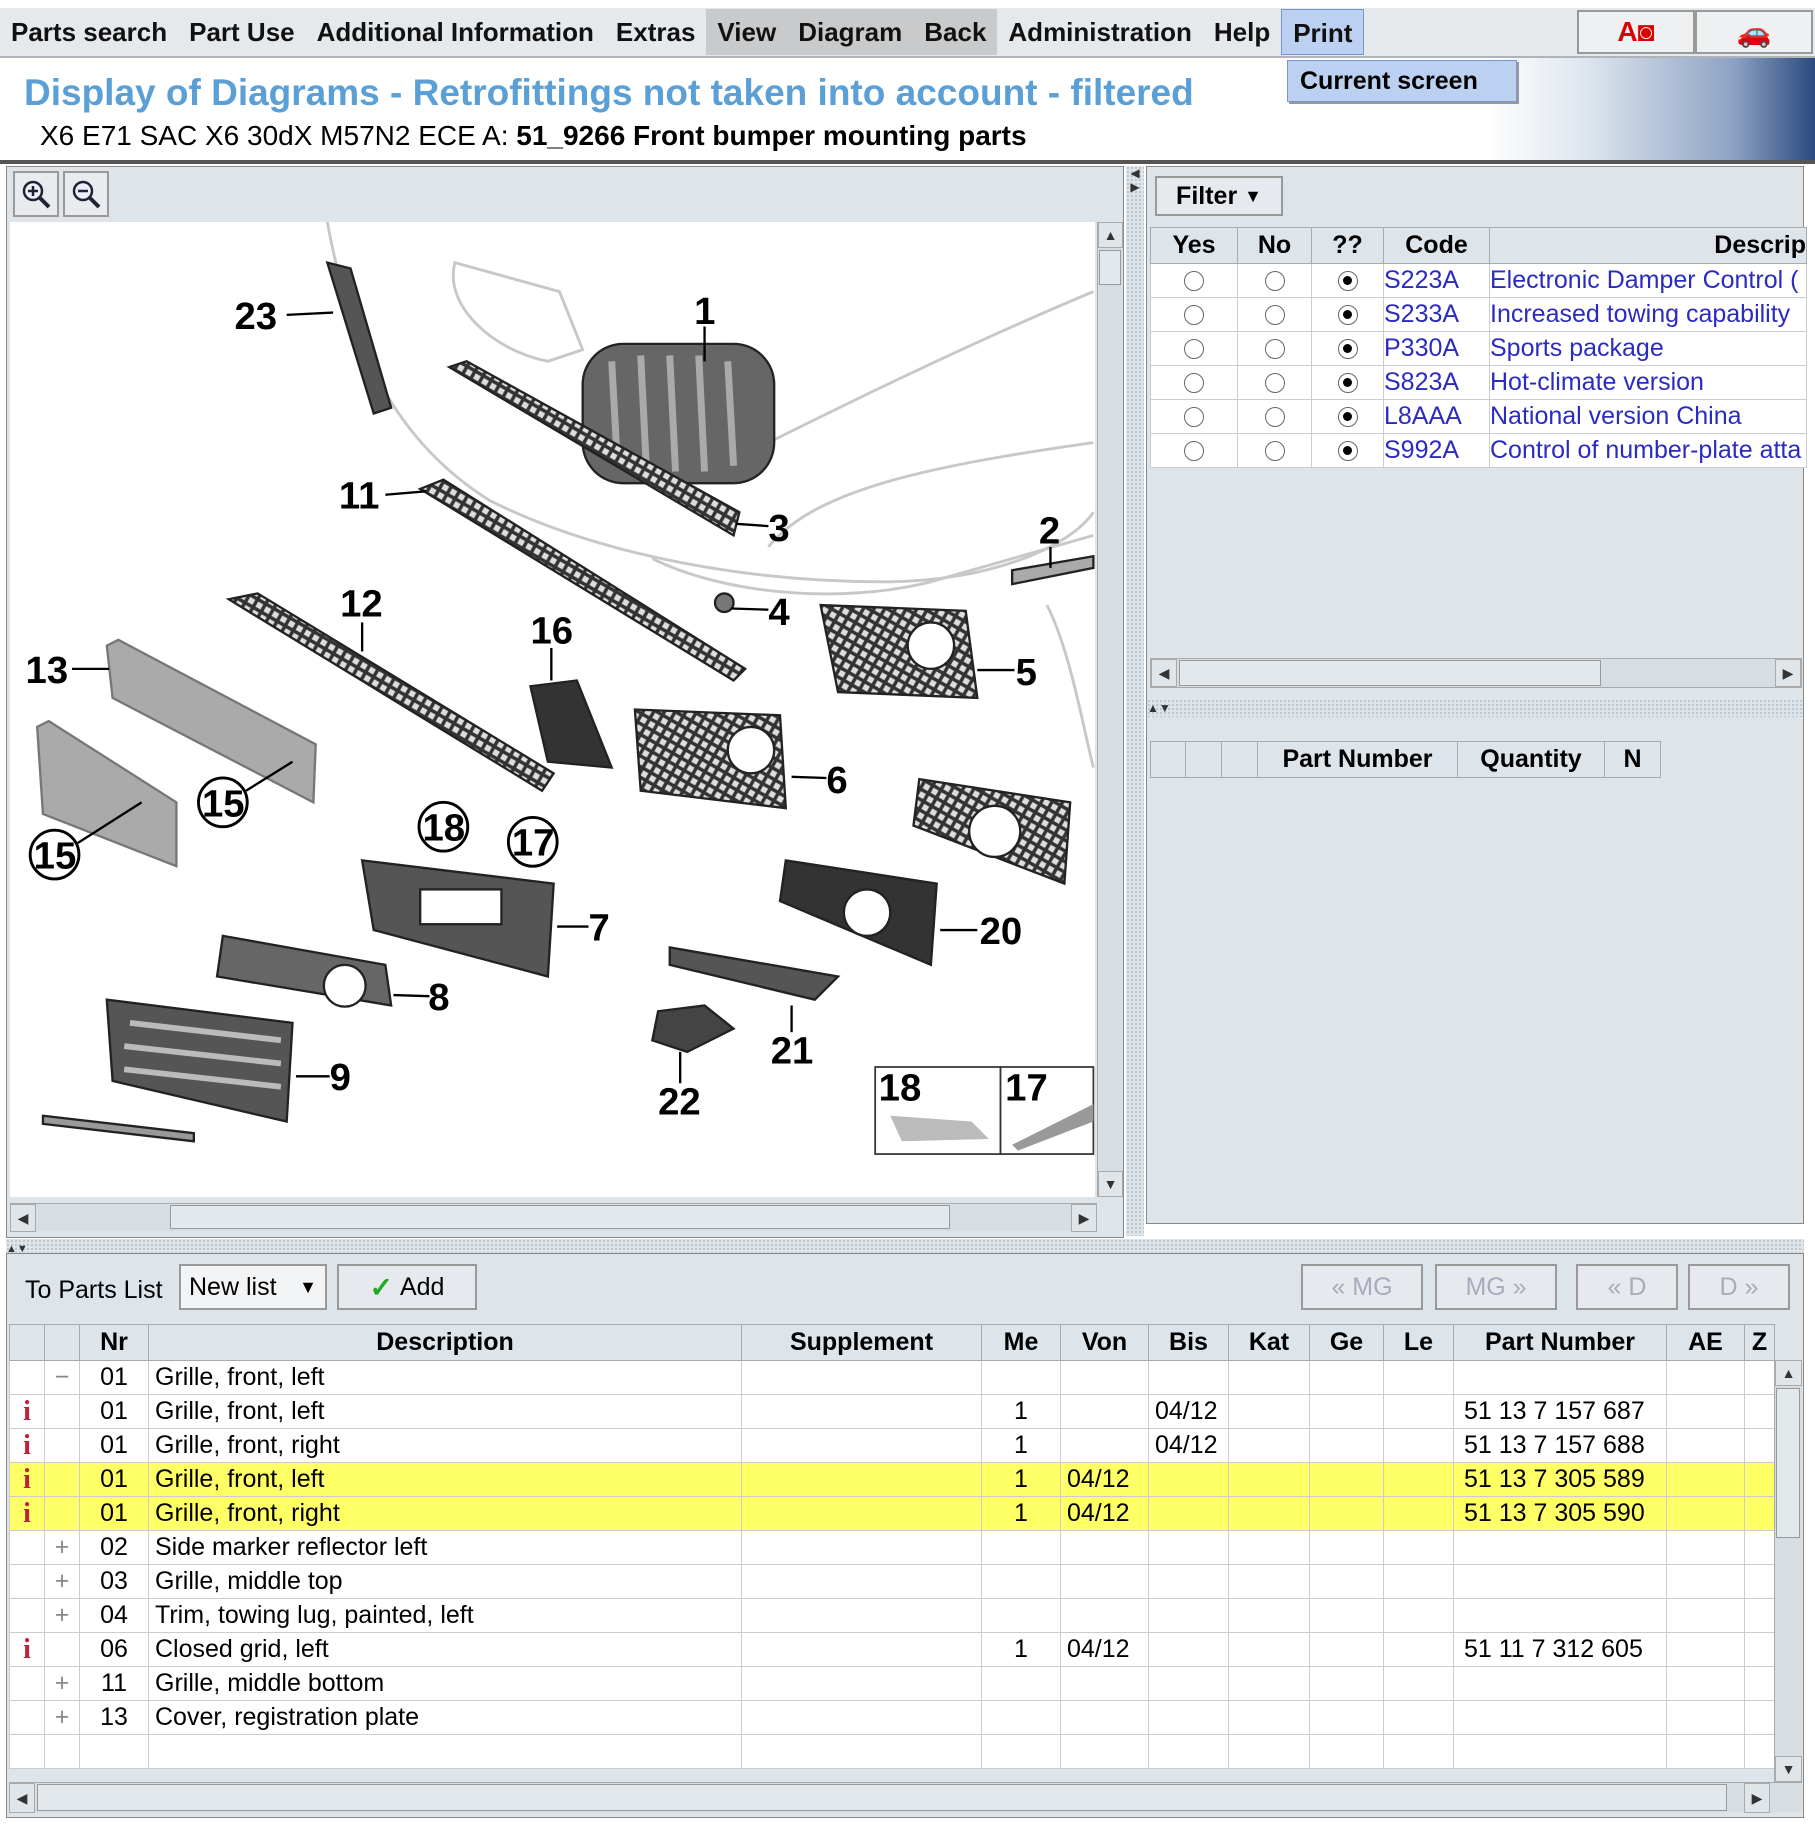 The height and width of the screenshot is (1824, 1815). Describe the element at coordinates (438, 997) in the screenshot. I see `callout-8: 8` at that location.